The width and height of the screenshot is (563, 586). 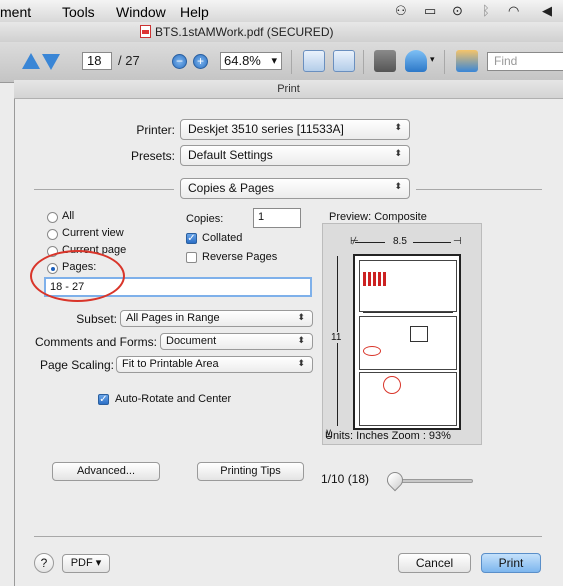 I want to click on window-title: BTS.1stAMWork.pdf (SECURED), so click(x=244, y=32).